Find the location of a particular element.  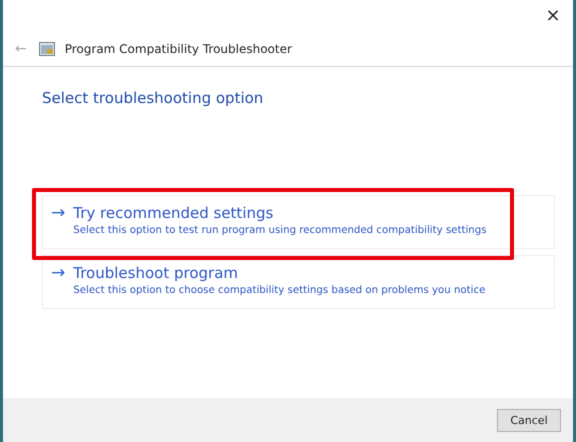

close-button: × is located at coordinates (553, 16).